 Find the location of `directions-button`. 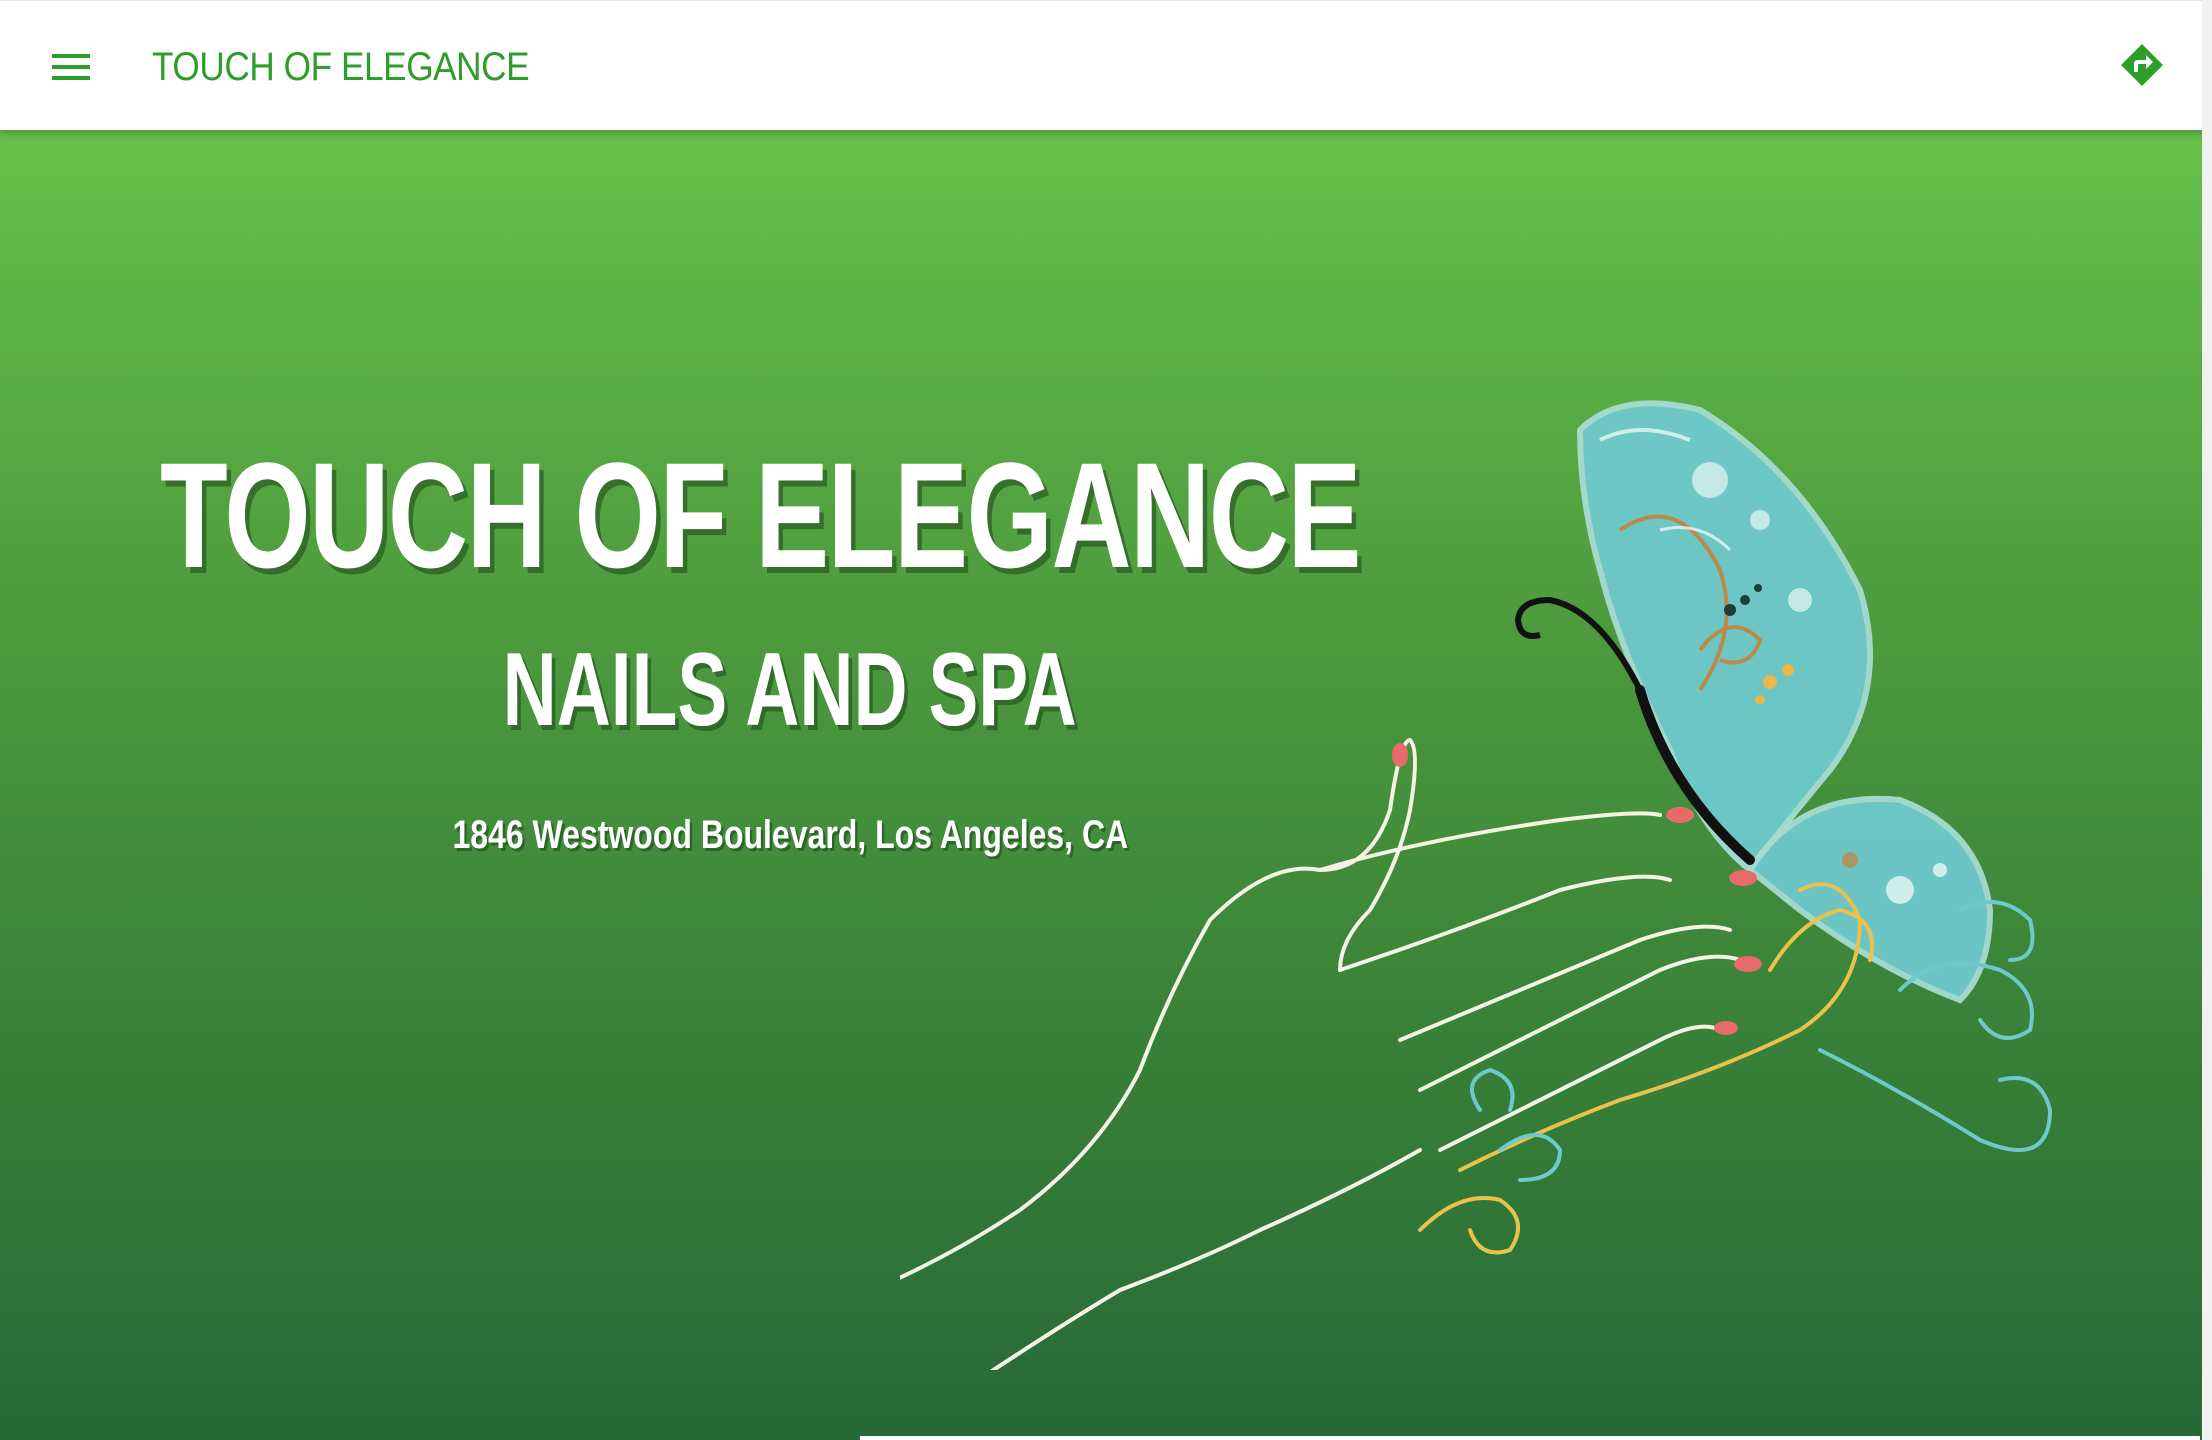

directions-button is located at coordinates (2142, 65).